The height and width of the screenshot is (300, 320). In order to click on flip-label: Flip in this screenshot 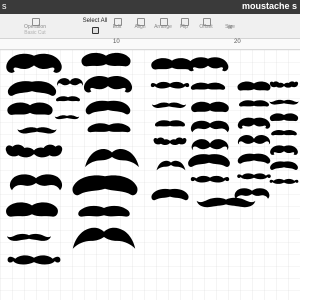, I will do `click(184, 27)`.